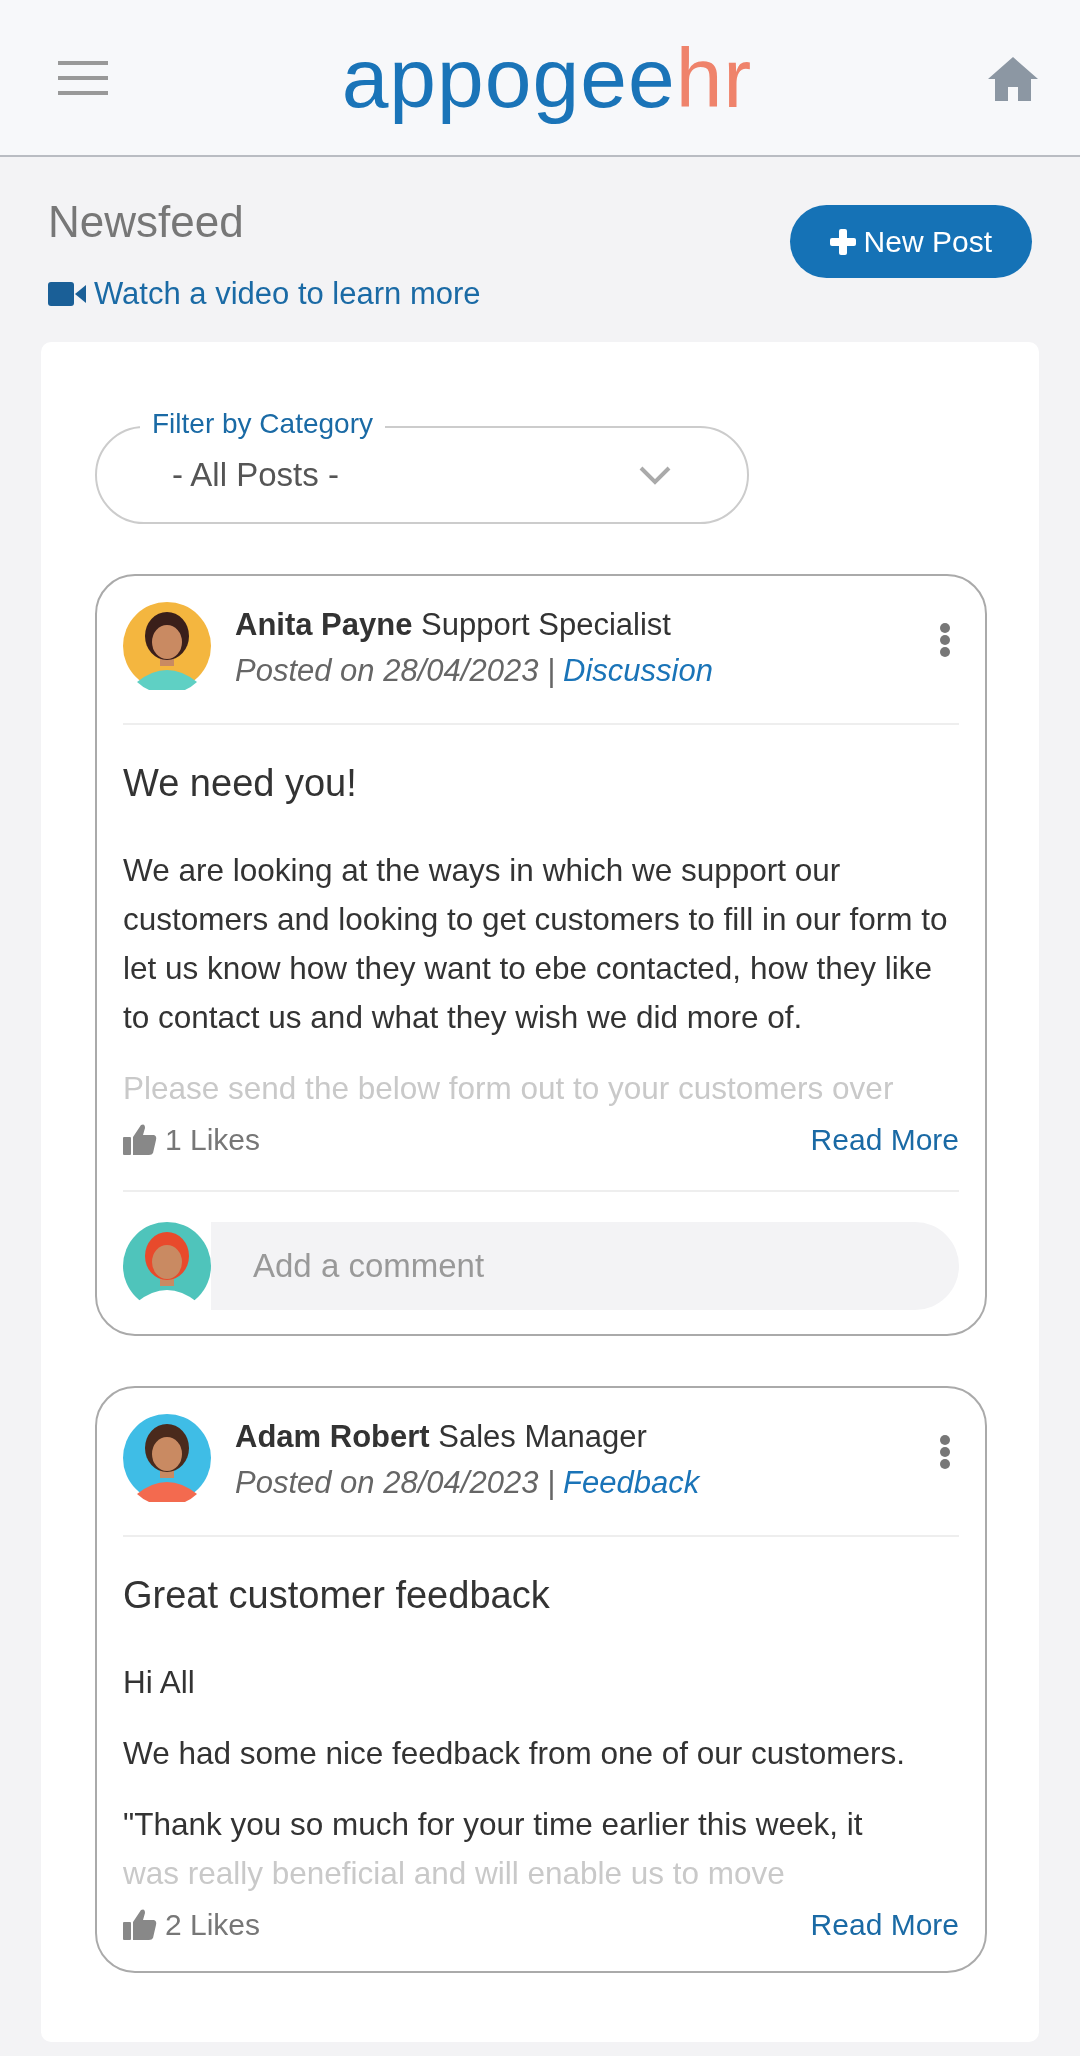  I want to click on post-text: We are looking at the ways in which we support our customers and looking to get customers to fill in our form to let us know how they want to ebe contacted, how they like to contact us and what they wish we did more of., so click(536, 943).